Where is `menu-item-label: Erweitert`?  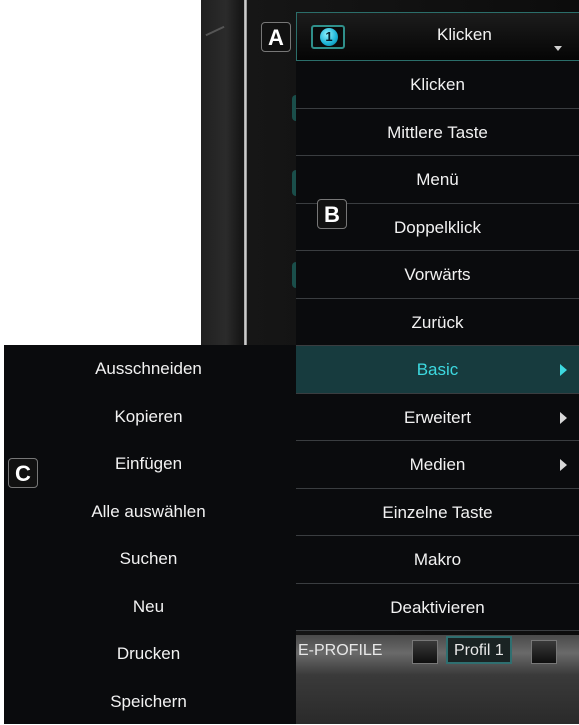 menu-item-label: Erweitert is located at coordinates (437, 417).